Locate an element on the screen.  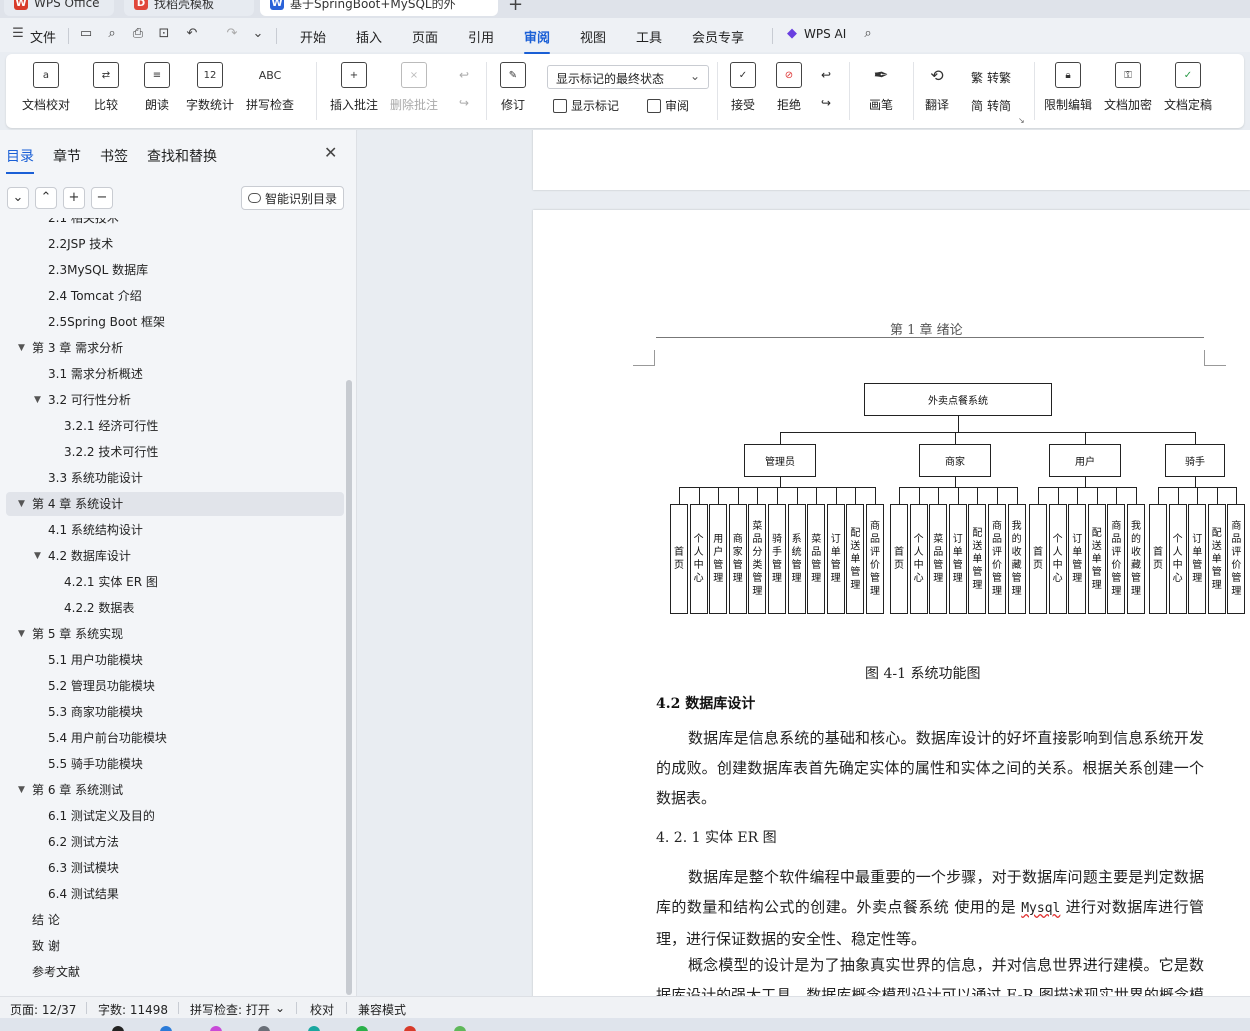
collapse-all-button: ⌄ is located at coordinates (18, 198).